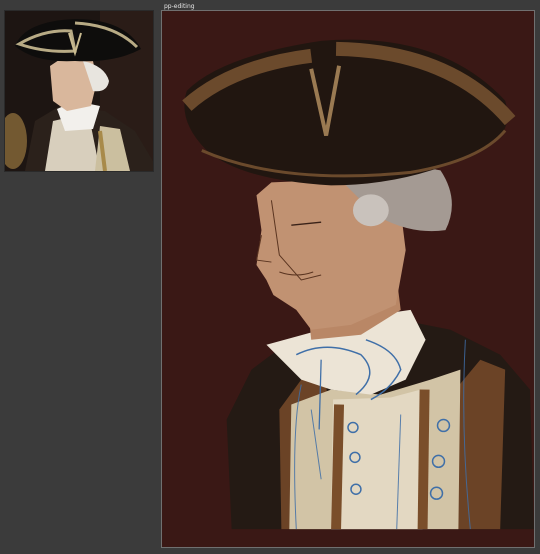 This screenshot has width=540, height=554. I want to click on reference-photo-panel, so click(79, 91).